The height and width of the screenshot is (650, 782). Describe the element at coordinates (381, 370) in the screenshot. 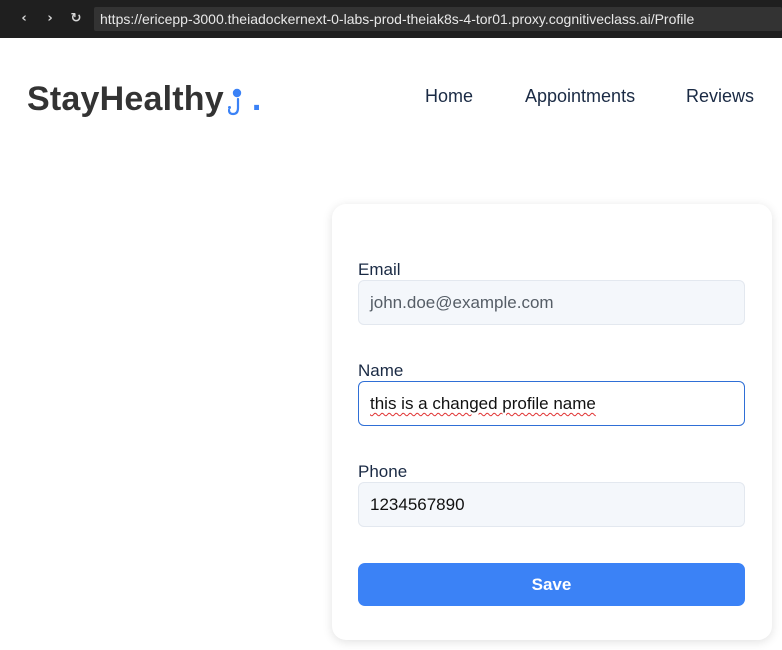

I see `name-label: Name` at that location.